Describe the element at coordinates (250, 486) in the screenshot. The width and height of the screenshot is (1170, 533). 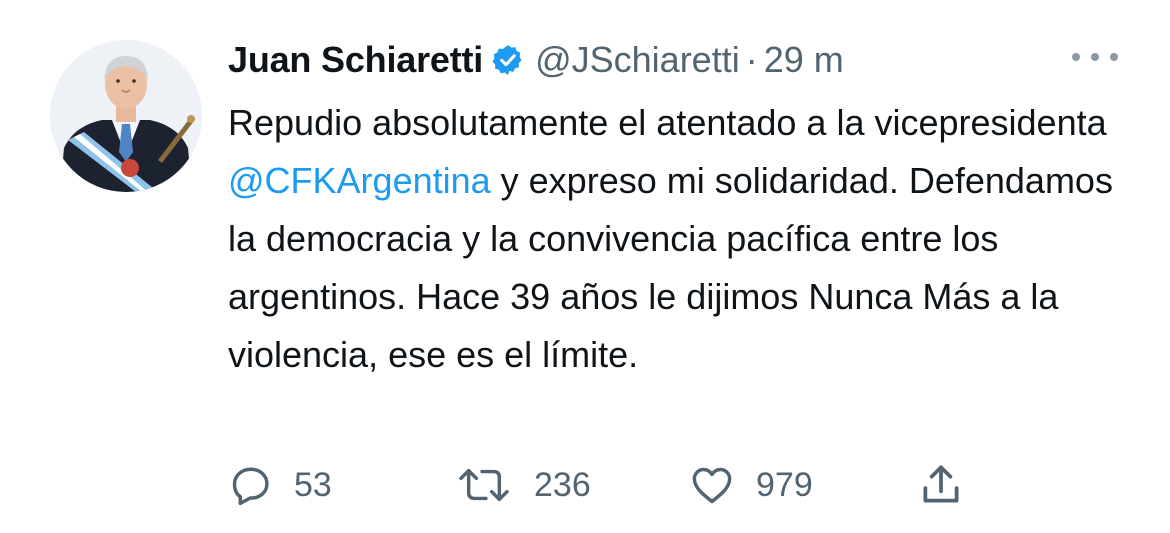
I see `reply-icon` at that location.